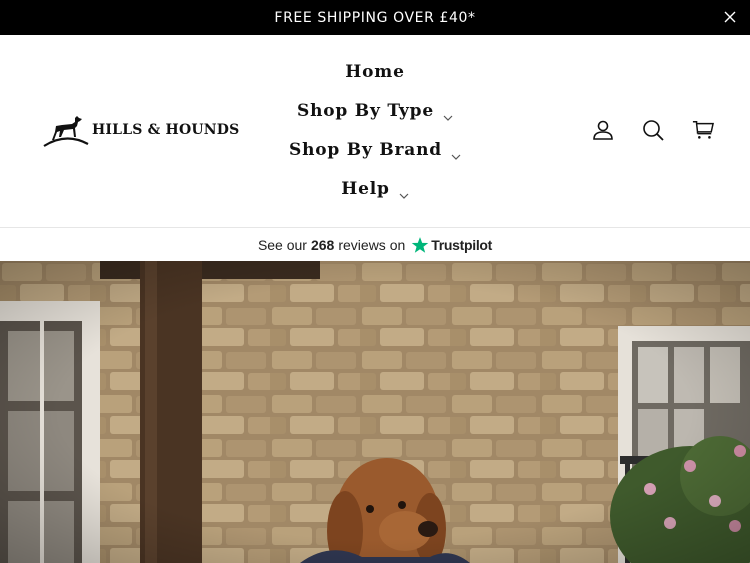 The image size is (750, 563). I want to click on trustpilot-suffix: reviews on, so click(372, 245).